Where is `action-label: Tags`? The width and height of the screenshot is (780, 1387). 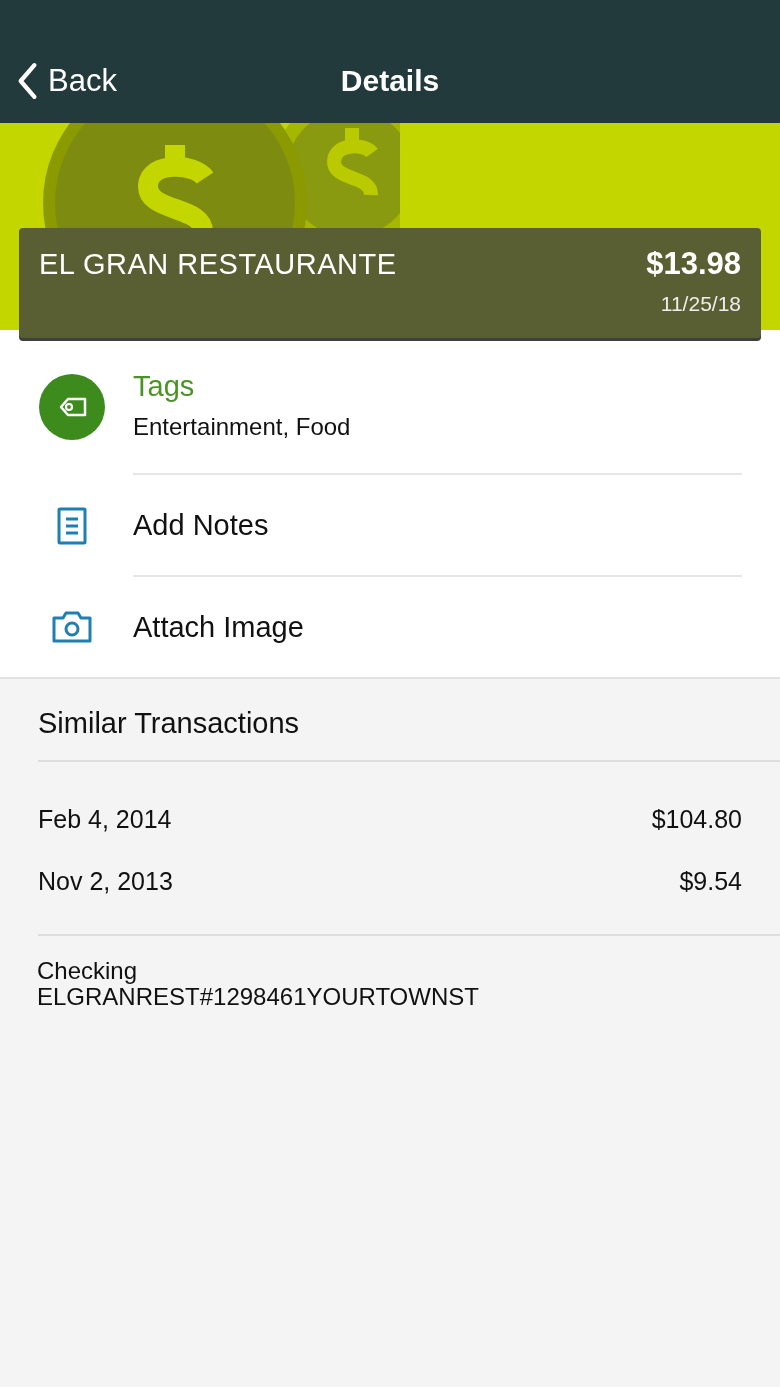 action-label: Tags is located at coordinates (164, 386).